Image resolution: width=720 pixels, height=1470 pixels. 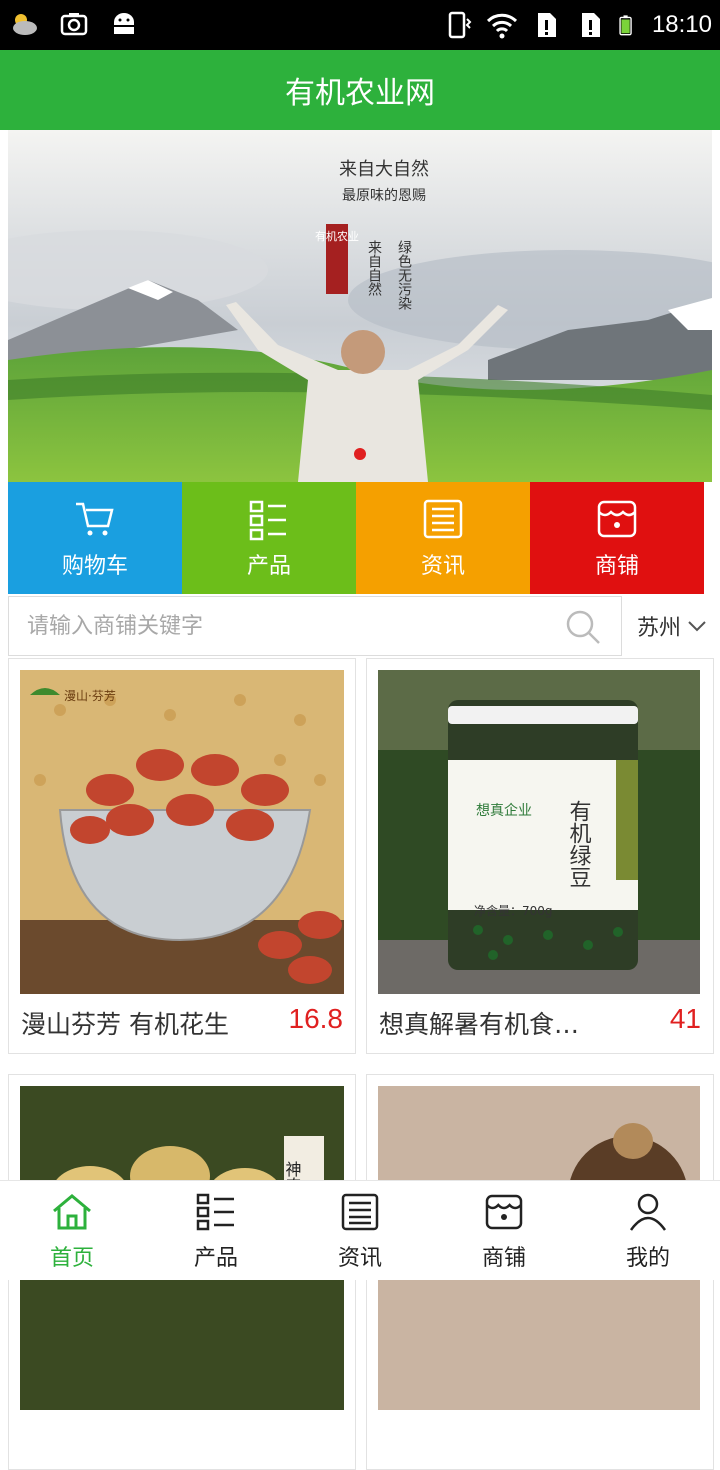 What do you see at coordinates (583, 627) in the screenshot?
I see `search-icon` at bounding box center [583, 627].